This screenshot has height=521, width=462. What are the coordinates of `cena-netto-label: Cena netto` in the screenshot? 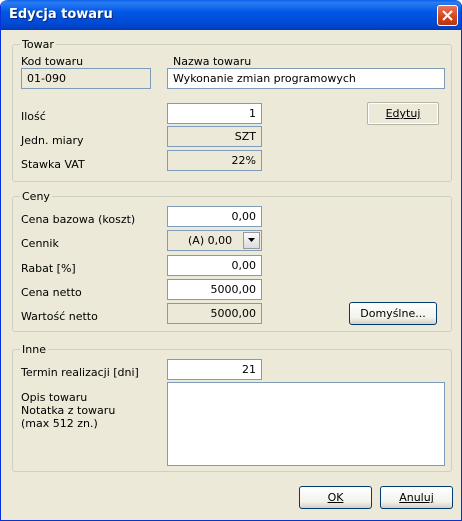 It's located at (51, 292).